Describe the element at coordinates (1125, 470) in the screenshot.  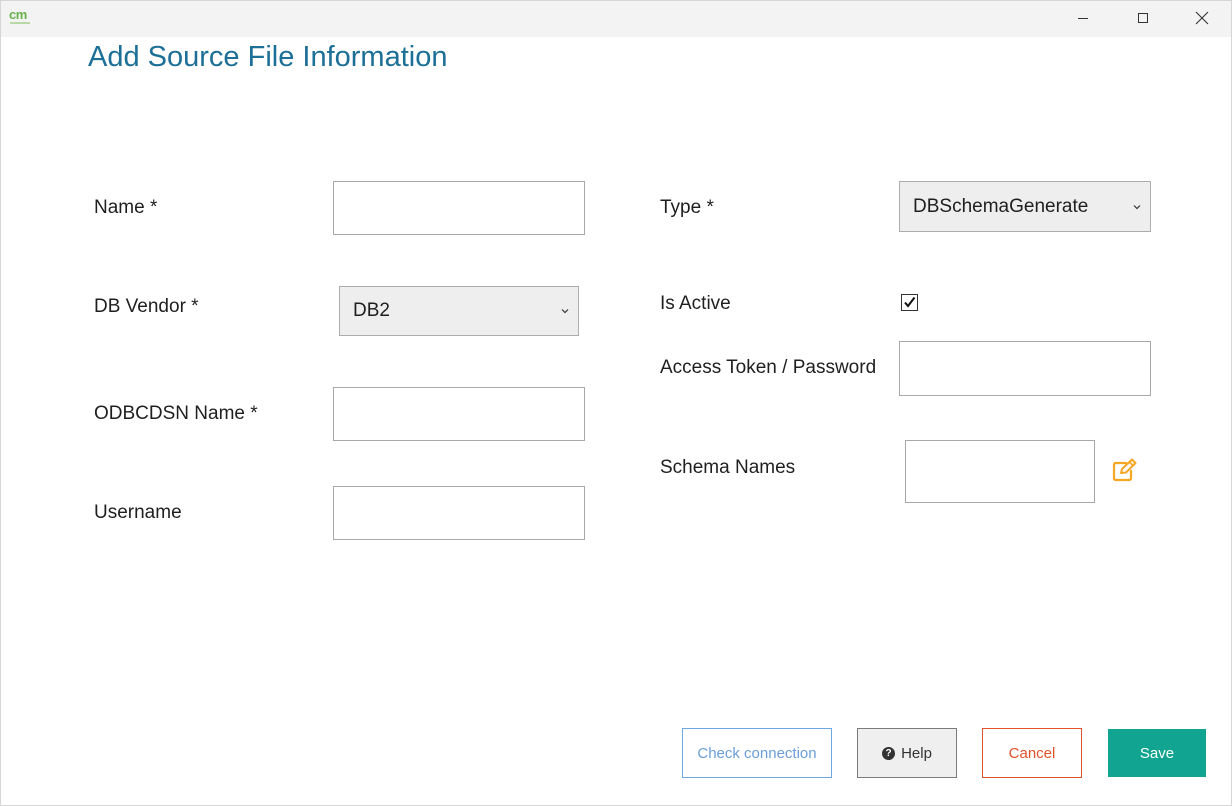
I see `edit-icon` at that location.